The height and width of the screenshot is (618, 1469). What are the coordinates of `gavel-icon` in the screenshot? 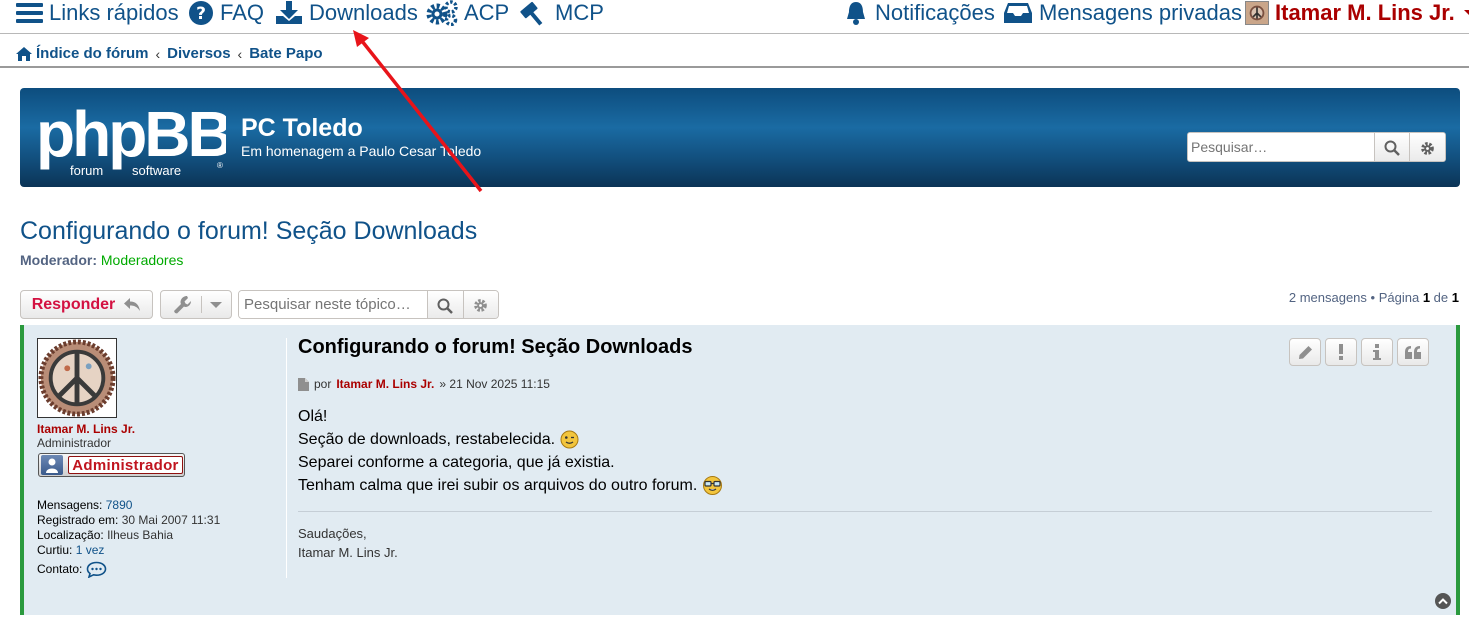 It's located at (531, 13).